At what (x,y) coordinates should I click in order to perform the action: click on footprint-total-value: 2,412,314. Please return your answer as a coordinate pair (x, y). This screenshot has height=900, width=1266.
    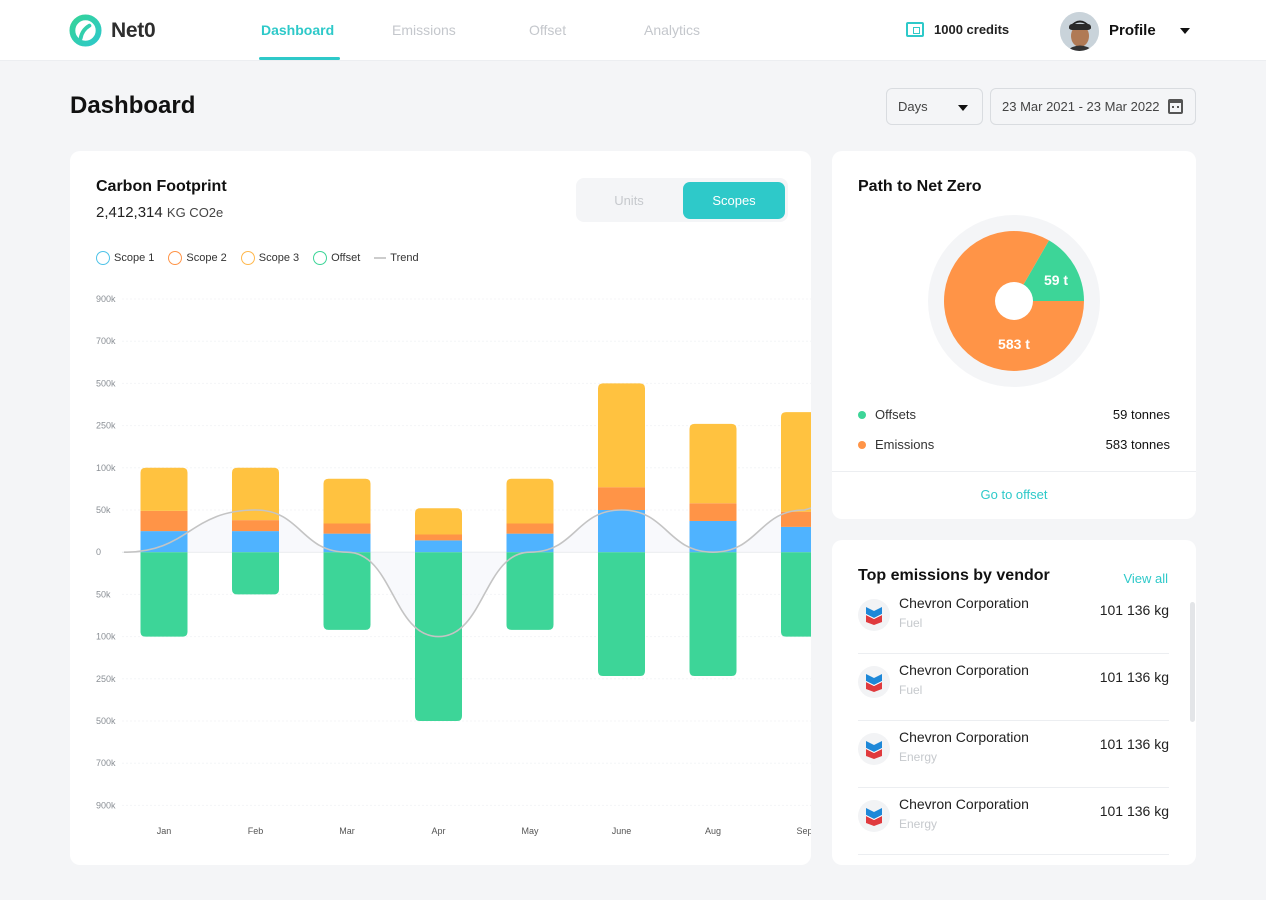
    Looking at the image, I should click on (129, 212).